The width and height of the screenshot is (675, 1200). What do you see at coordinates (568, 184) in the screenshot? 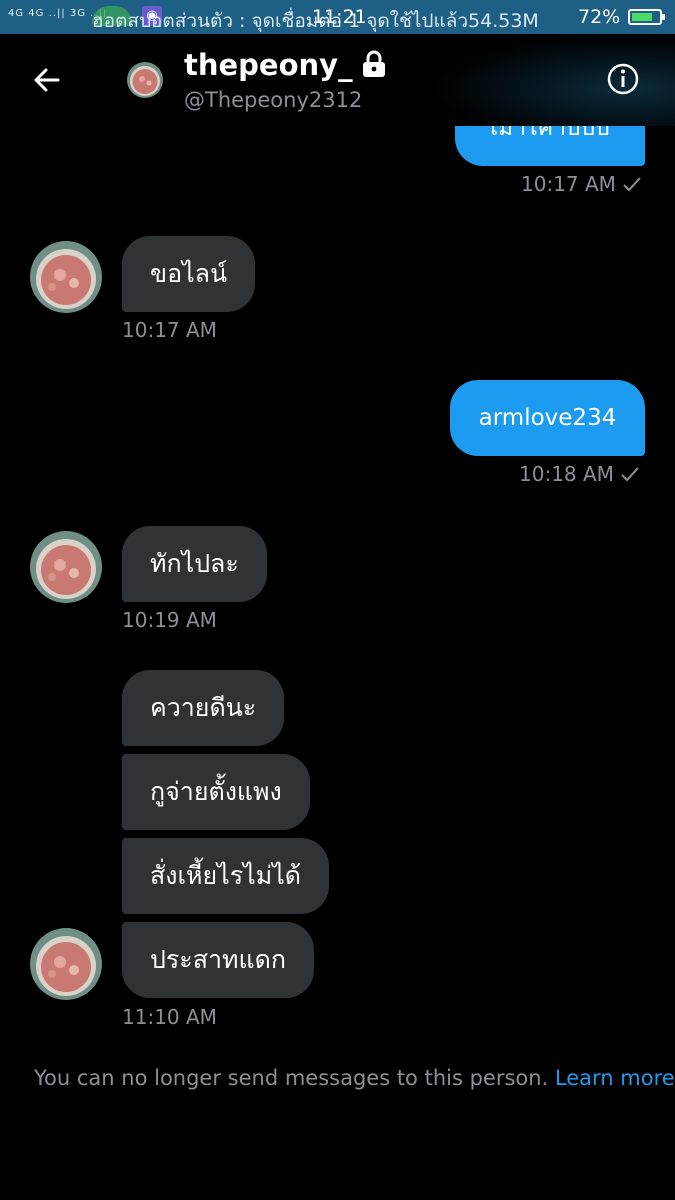
I see `timestamp-text: 10:17 AM` at bounding box center [568, 184].